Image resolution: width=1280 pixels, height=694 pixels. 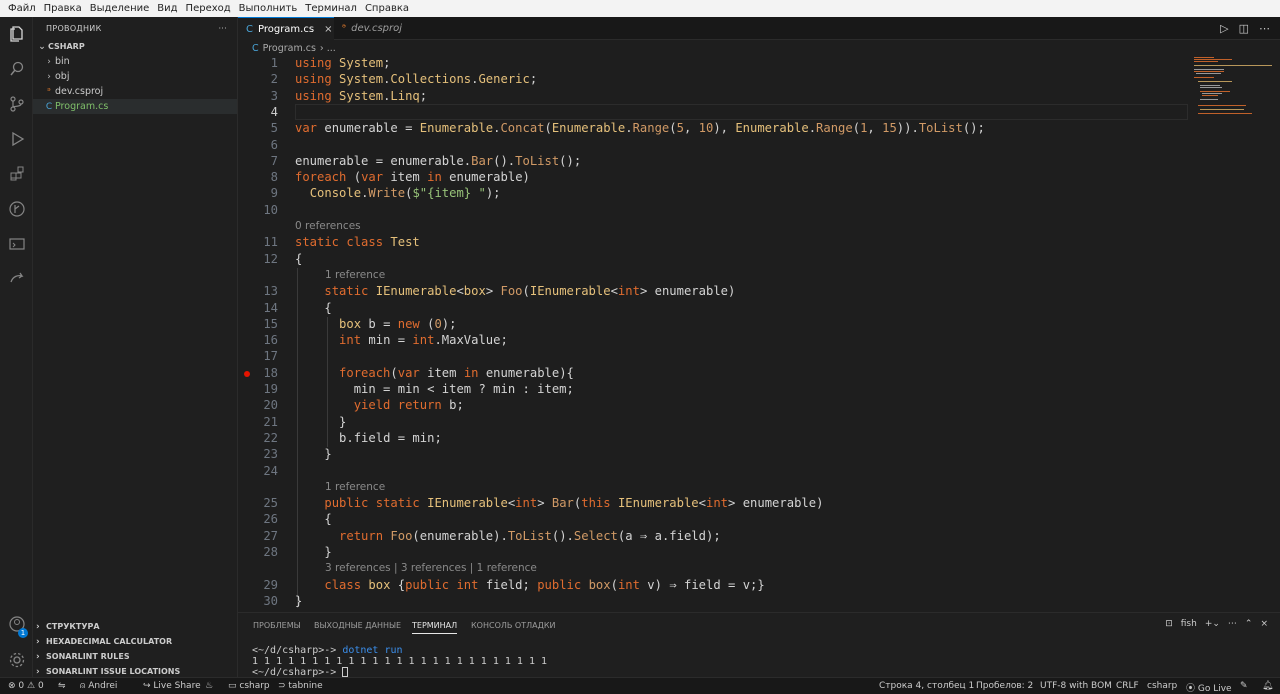 What do you see at coordinates (1004, 686) in the screenshot?
I see `indentation-status: Пробелов: 2` at bounding box center [1004, 686].